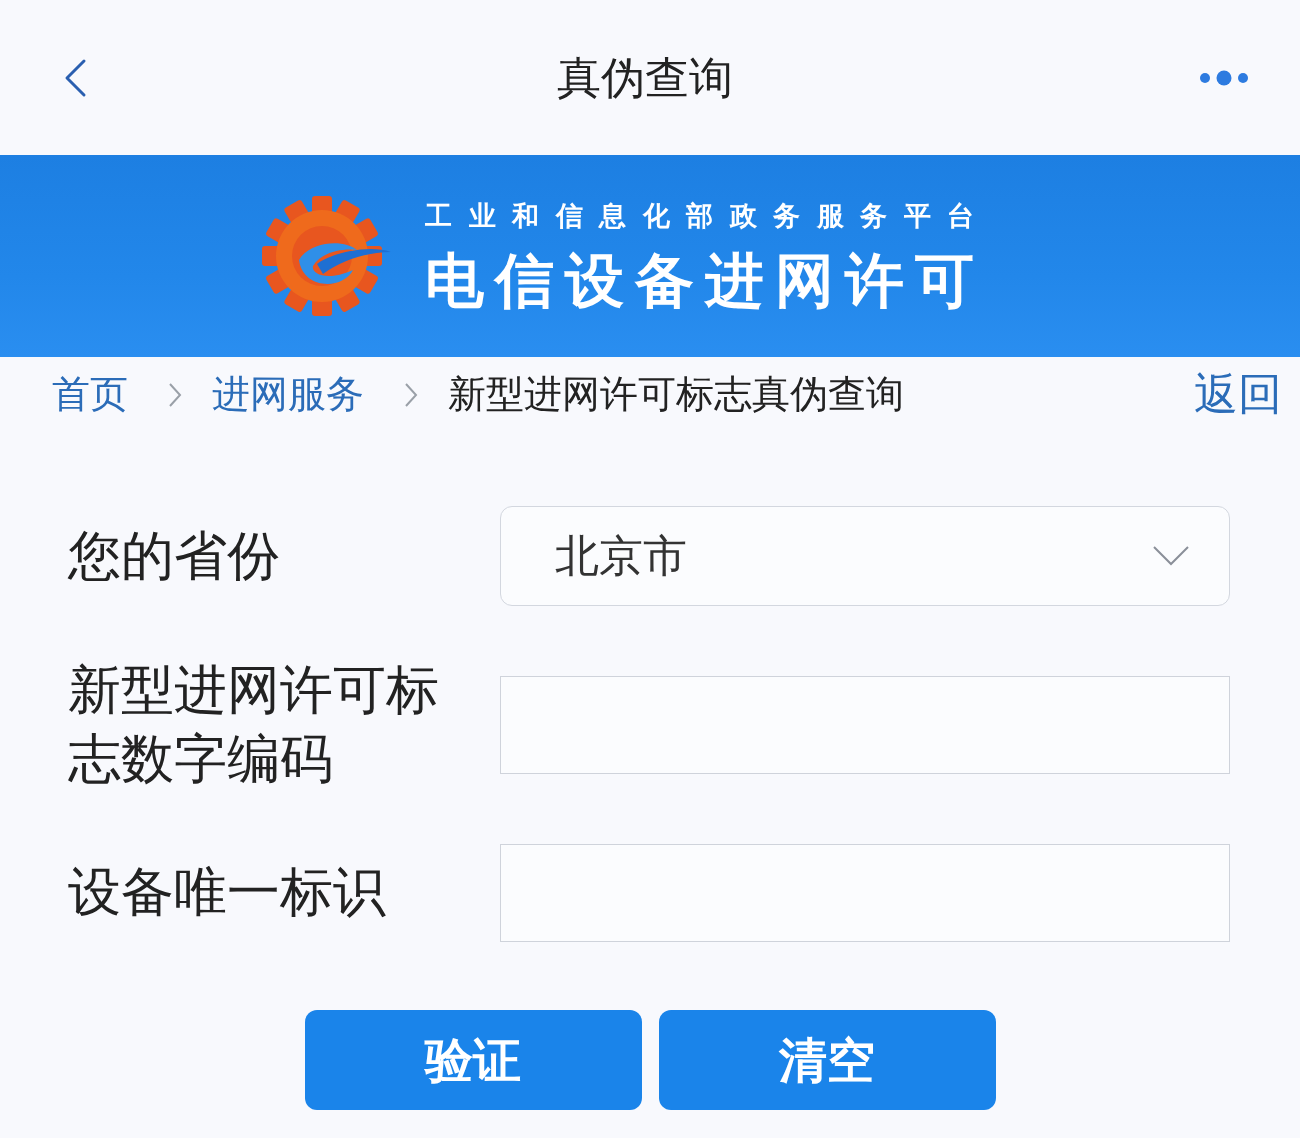  Describe the element at coordinates (708, 215) in the screenshot. I see `banner-subtitle: 工业和信息化部政务服务平台` at that location.